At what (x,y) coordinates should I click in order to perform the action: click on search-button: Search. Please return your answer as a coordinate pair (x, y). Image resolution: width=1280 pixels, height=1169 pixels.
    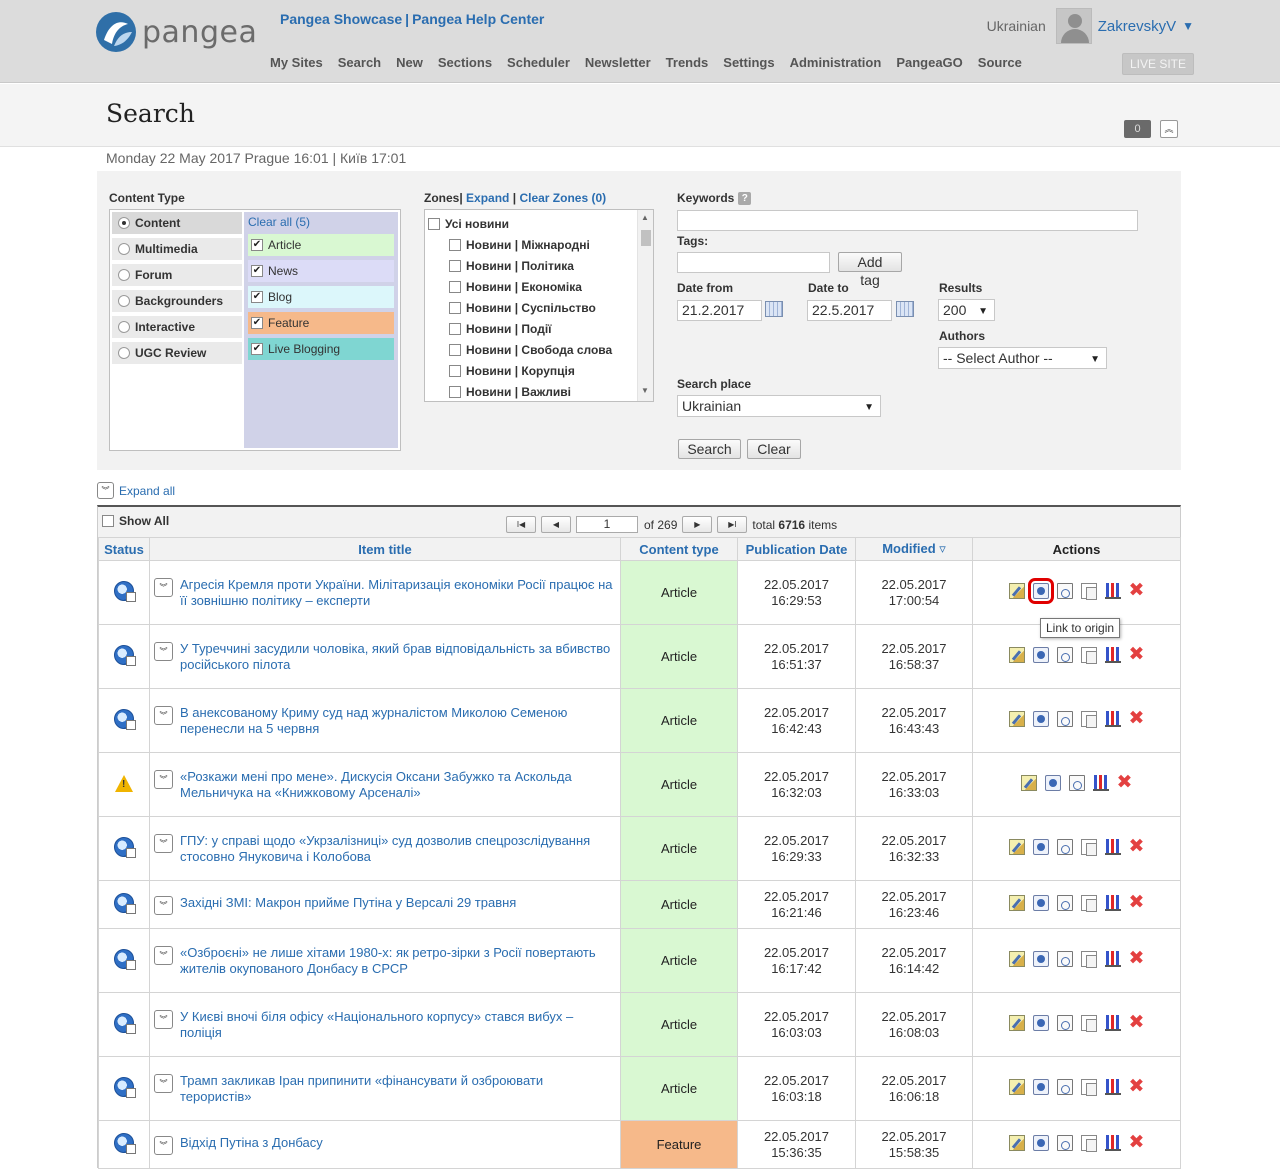
    Looking at the image, I should click on (709, 449).